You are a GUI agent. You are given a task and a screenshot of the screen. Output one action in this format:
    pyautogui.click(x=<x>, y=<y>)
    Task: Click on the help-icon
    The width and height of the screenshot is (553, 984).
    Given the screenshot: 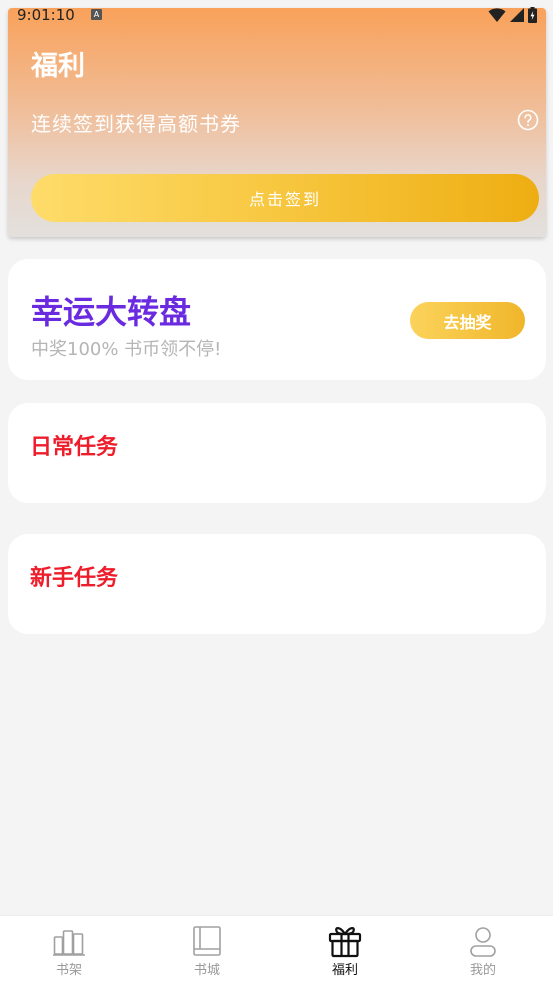 What is the action you would take?
    pyautogui.click(x=528, y=120)
    